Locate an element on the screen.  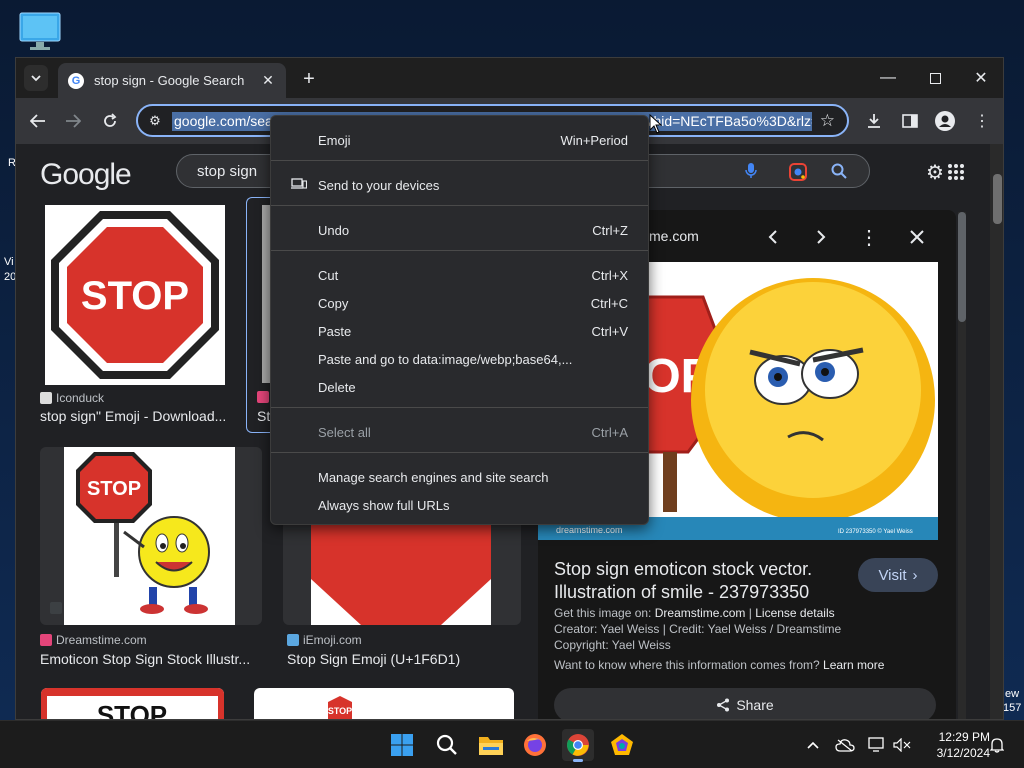
close-tab-icon: ✕ is located at coordinates (268, 81).